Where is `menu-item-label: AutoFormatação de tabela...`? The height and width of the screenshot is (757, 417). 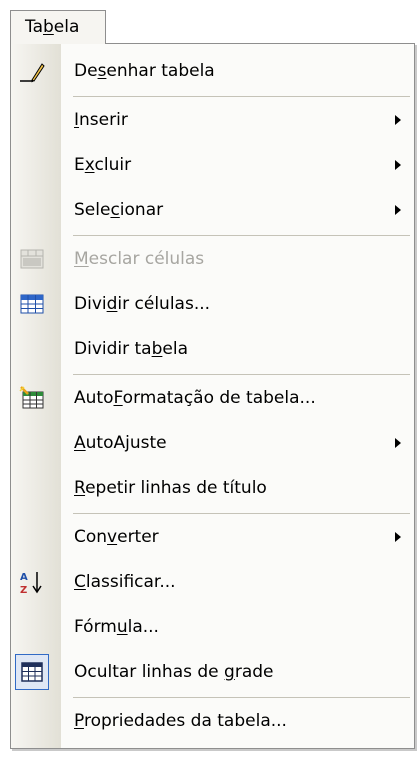 menu-item-label: AutoFormatação de tabela... is located at coordinates (195, 398).